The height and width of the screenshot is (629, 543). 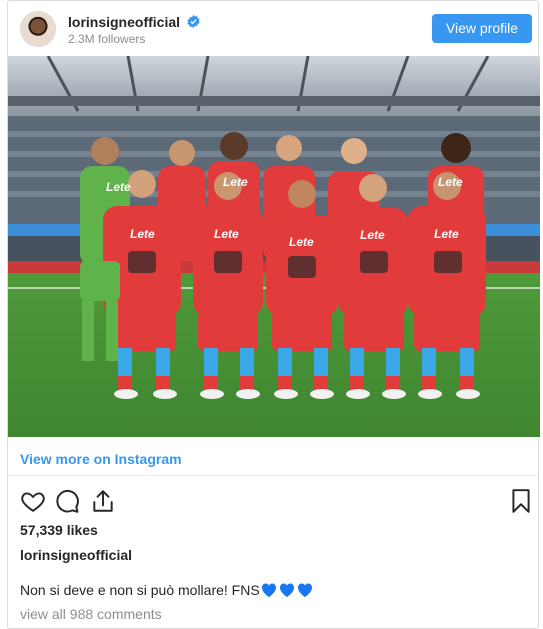 What do you see at coordinates (107, 39) in the screenshot?
I see `followers-count: 2.3M followers` at bounding box center [107, 39].